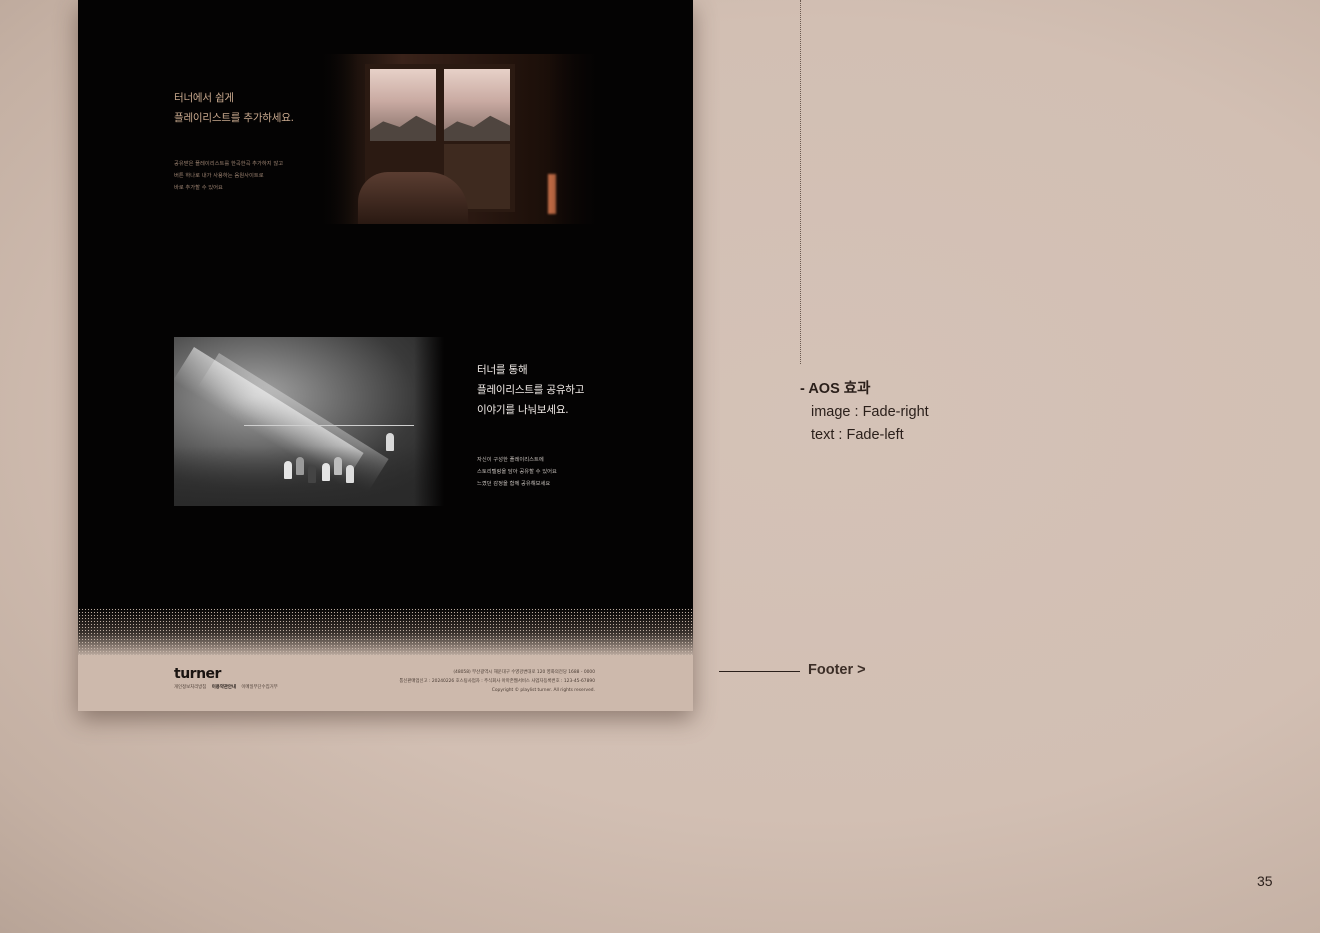  Describe the element at coordinates (329, 425) in the screenshot. I see `volleyball-net` at that location.